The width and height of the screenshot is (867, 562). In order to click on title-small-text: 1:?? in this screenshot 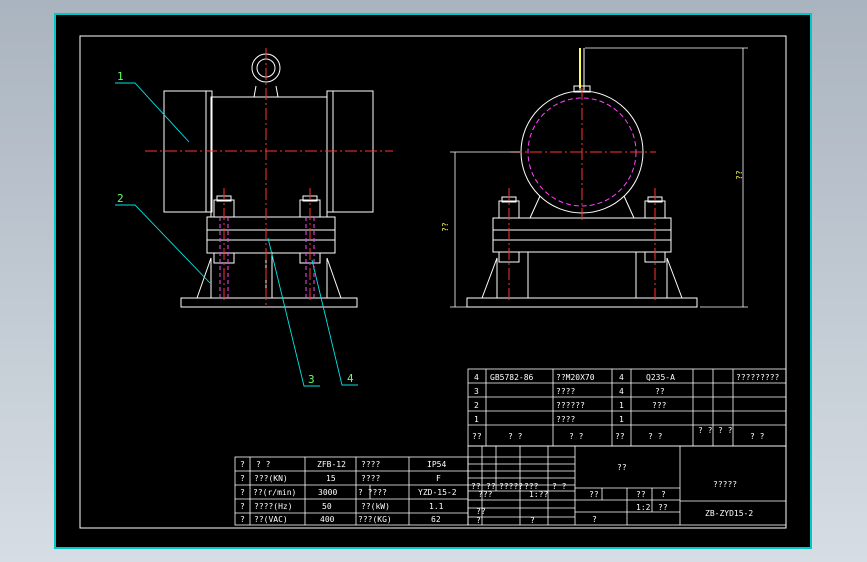, I will do `click(538, 494)`.